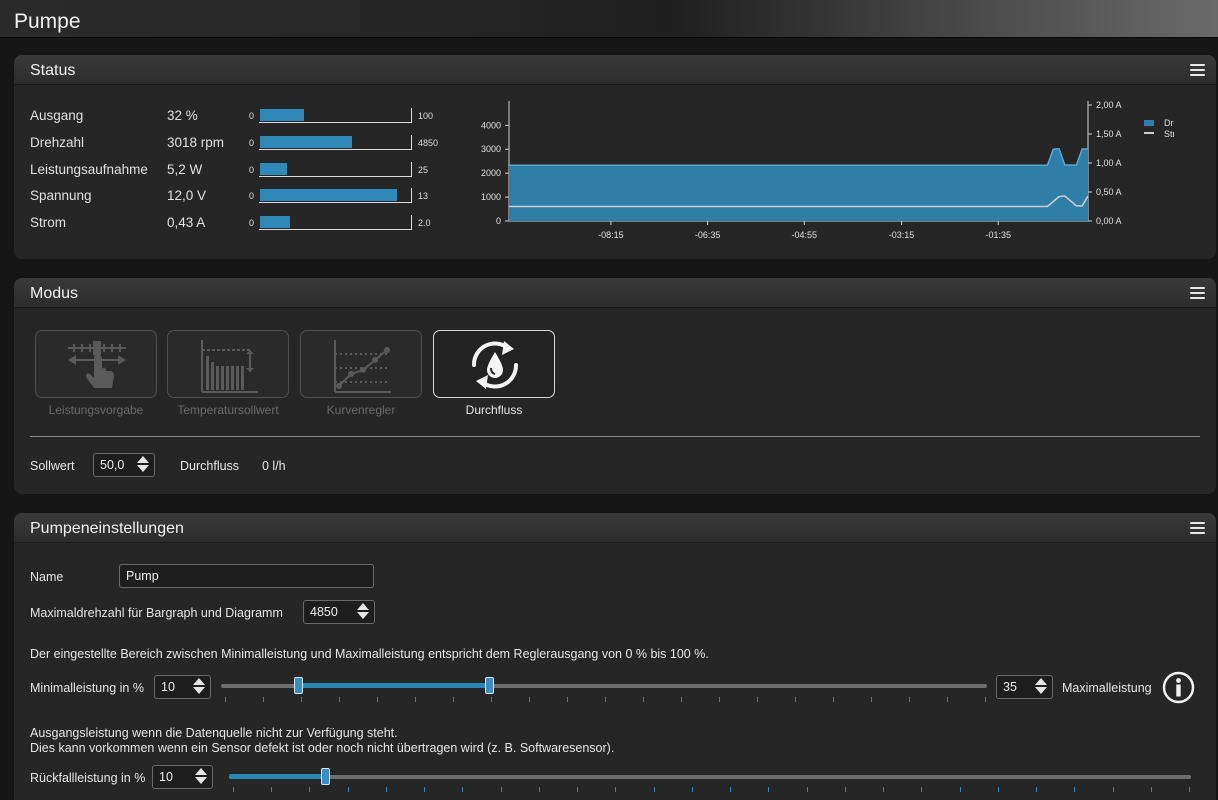  Describe the element at coordinates (798, 184) in the screenshot. I see `chart-series-drehzahl-area` at that location.